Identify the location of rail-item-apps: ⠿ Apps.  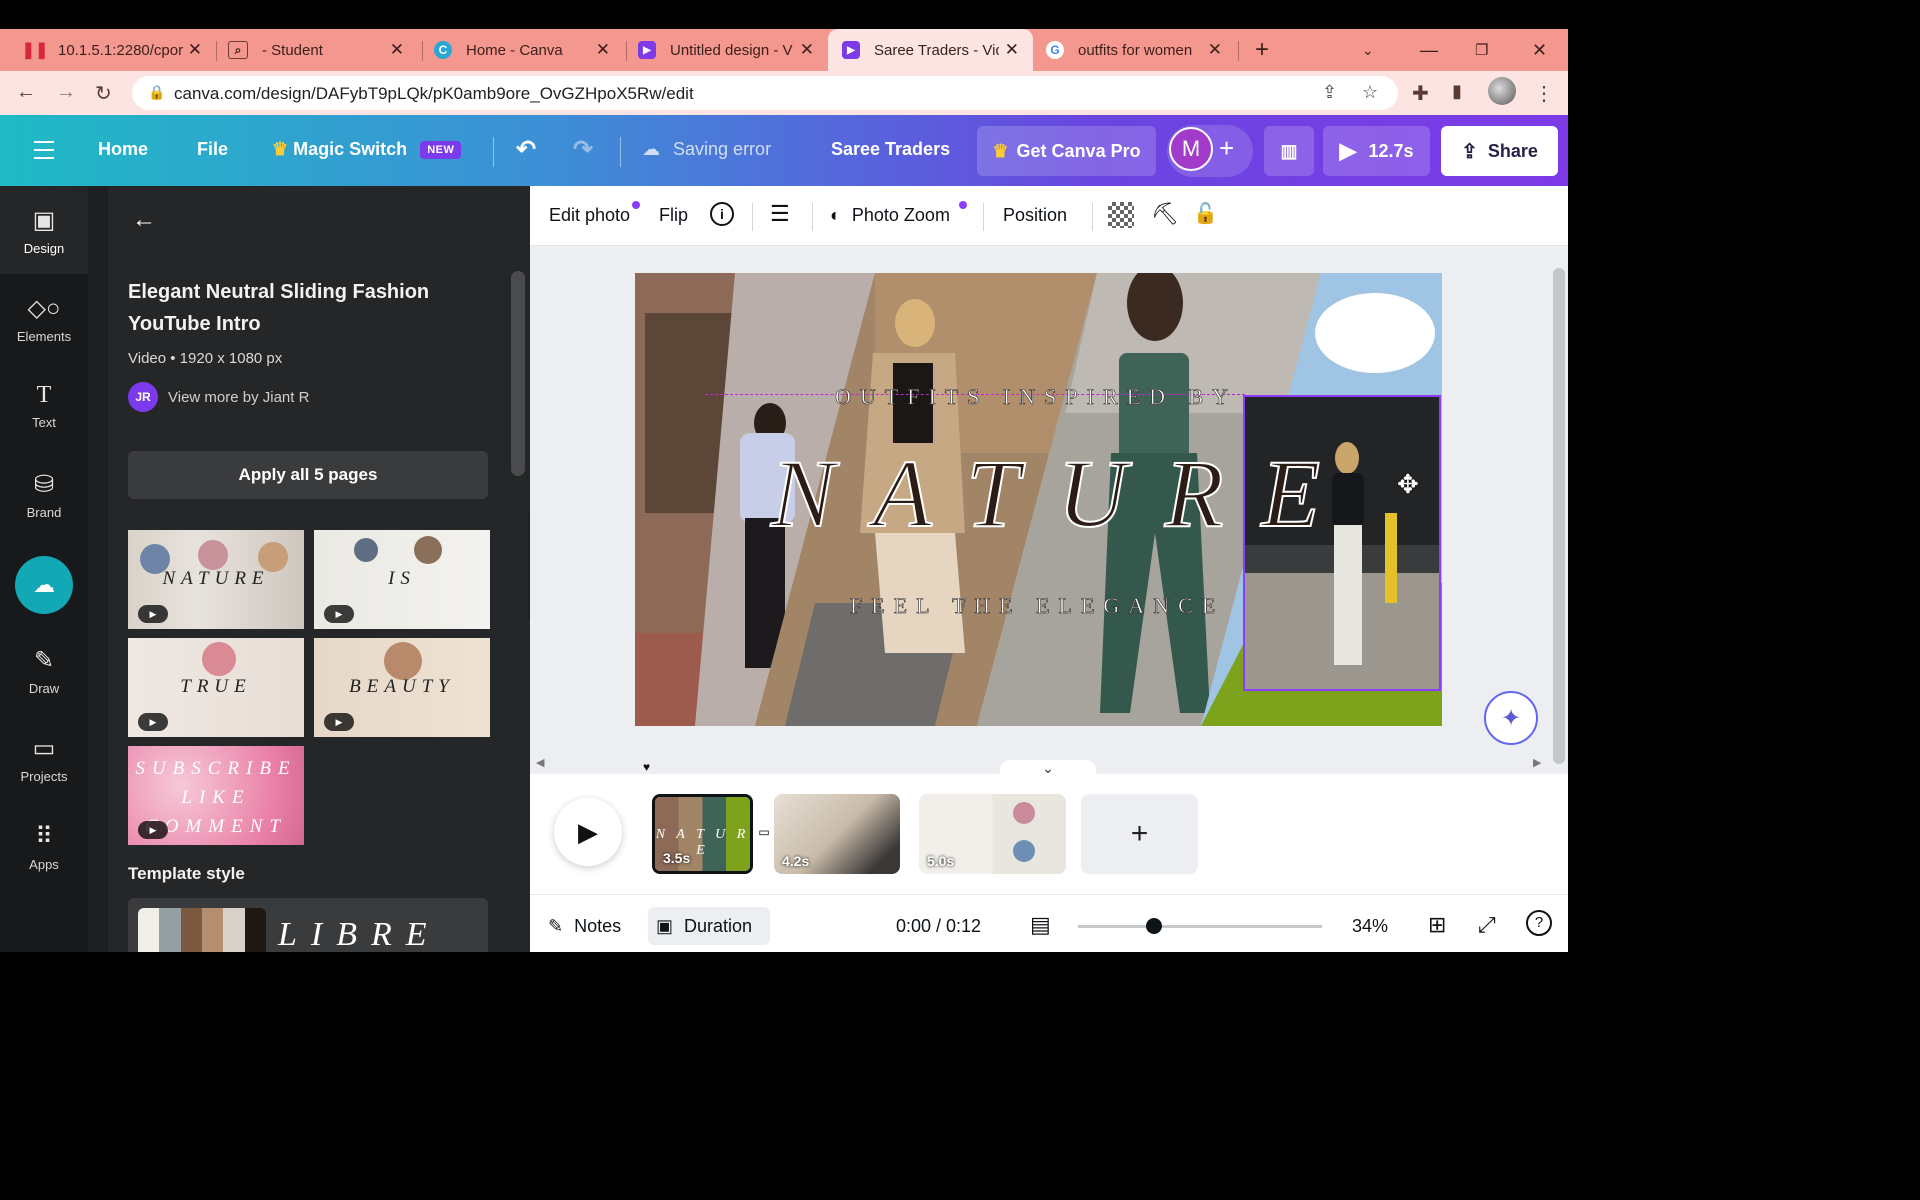
(44, 847).